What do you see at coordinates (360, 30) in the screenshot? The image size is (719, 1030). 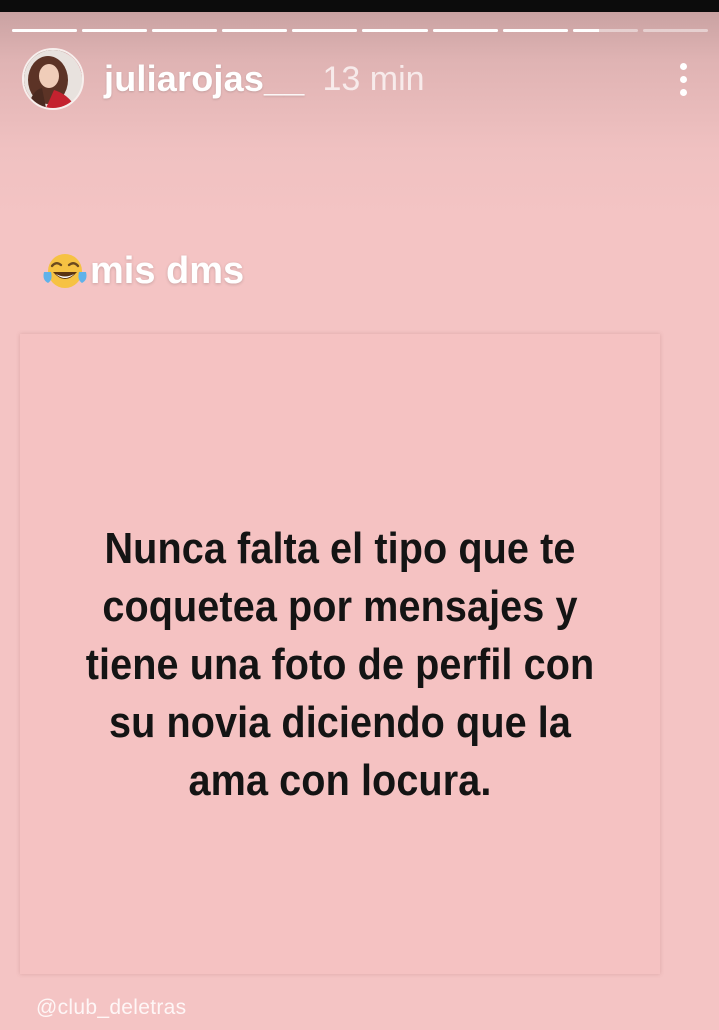 I see `story-progress-bar` at bounding box center [360, 30].